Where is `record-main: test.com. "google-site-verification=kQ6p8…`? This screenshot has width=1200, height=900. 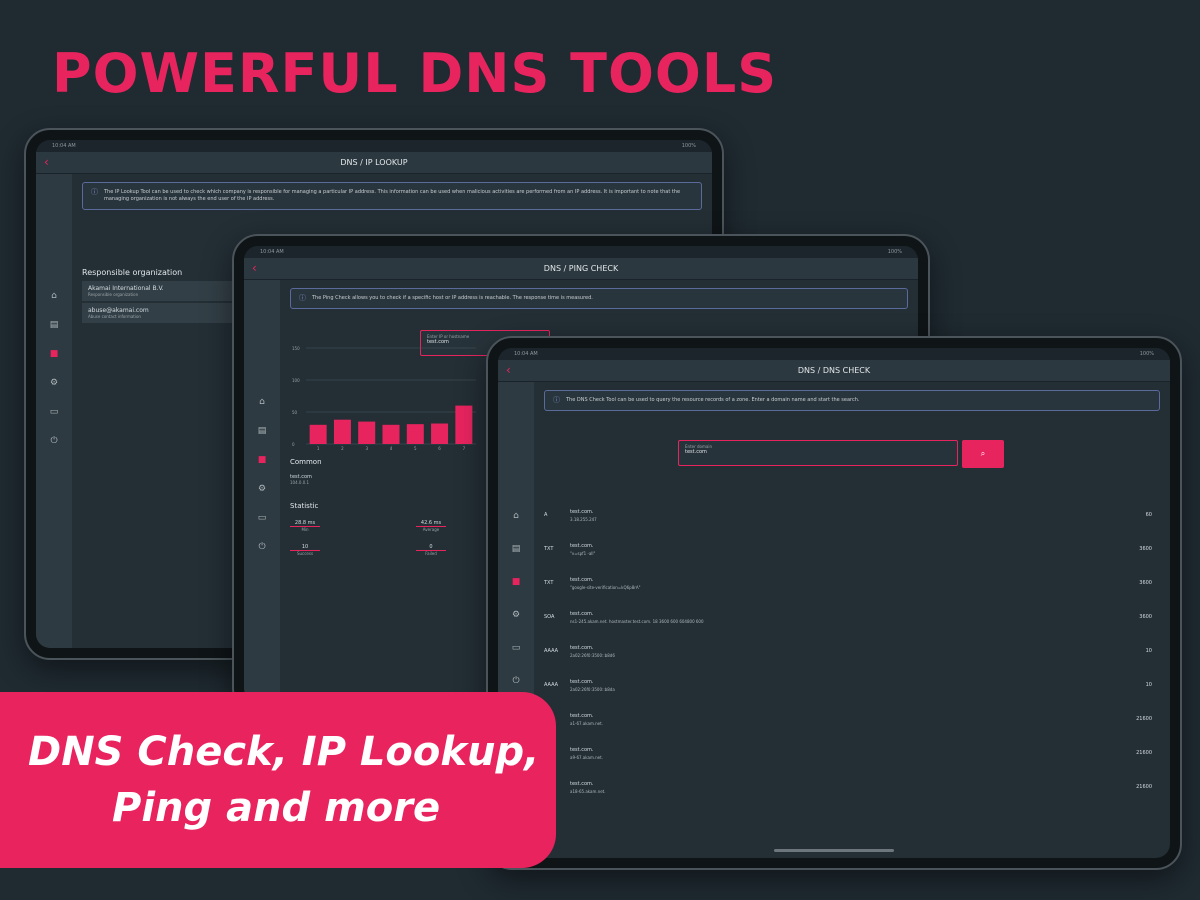 record-main: test.com. "google-site-verification=kQ6p8… is located at coordinates (841, 583).